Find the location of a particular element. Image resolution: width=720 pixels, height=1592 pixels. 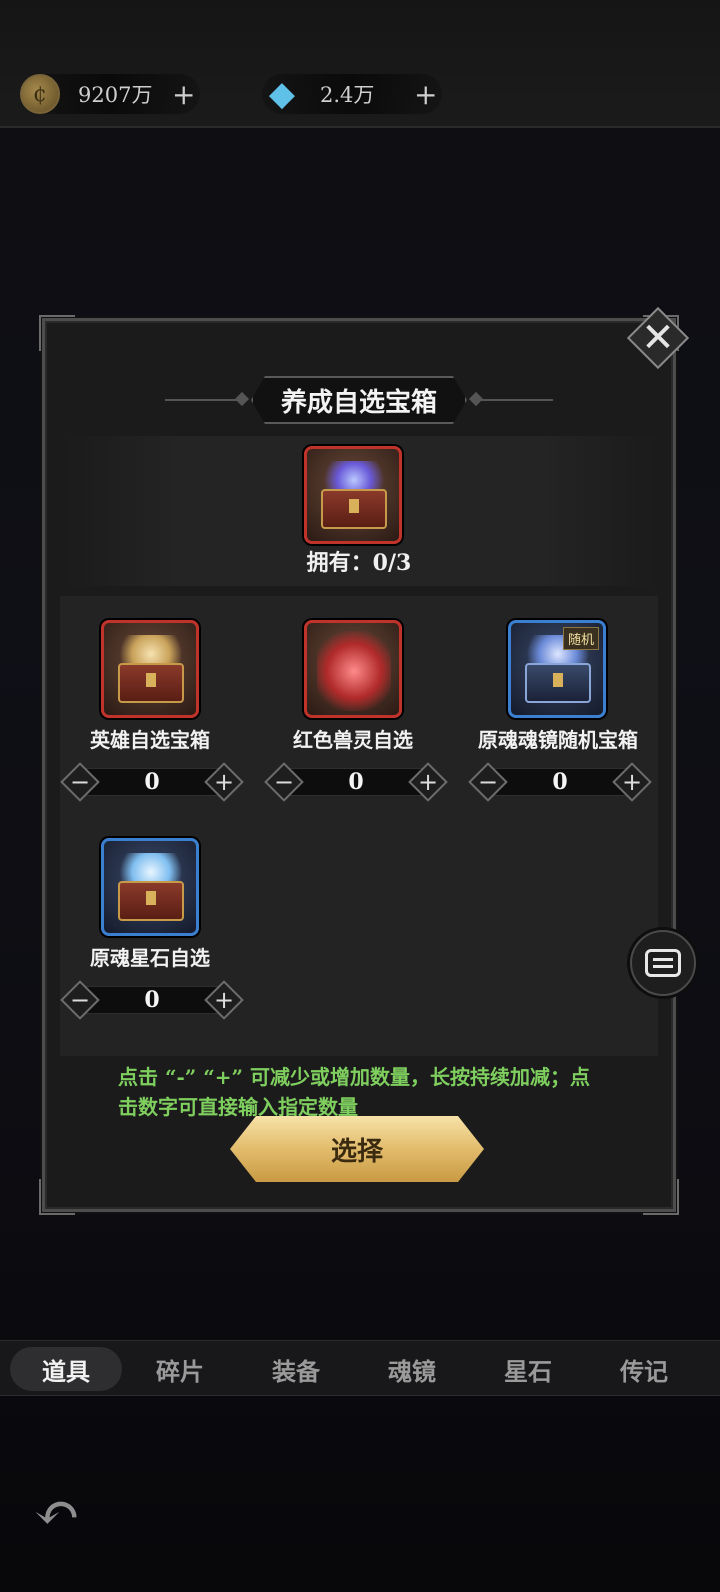

title-ornament-left is located at coordinates (204, 400).